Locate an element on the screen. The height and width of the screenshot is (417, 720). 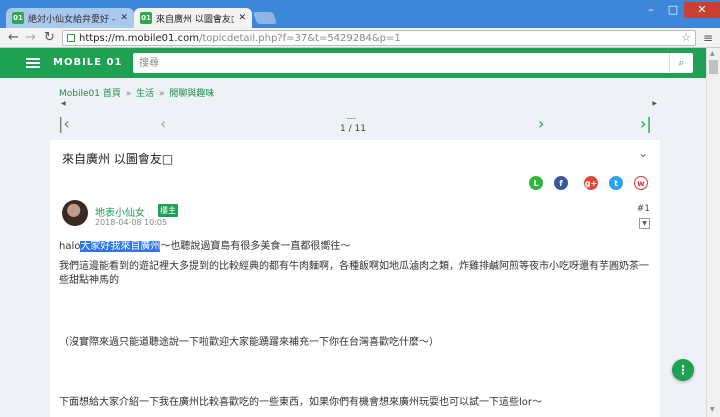
post-text: halo is located at coordinates (70, 246).